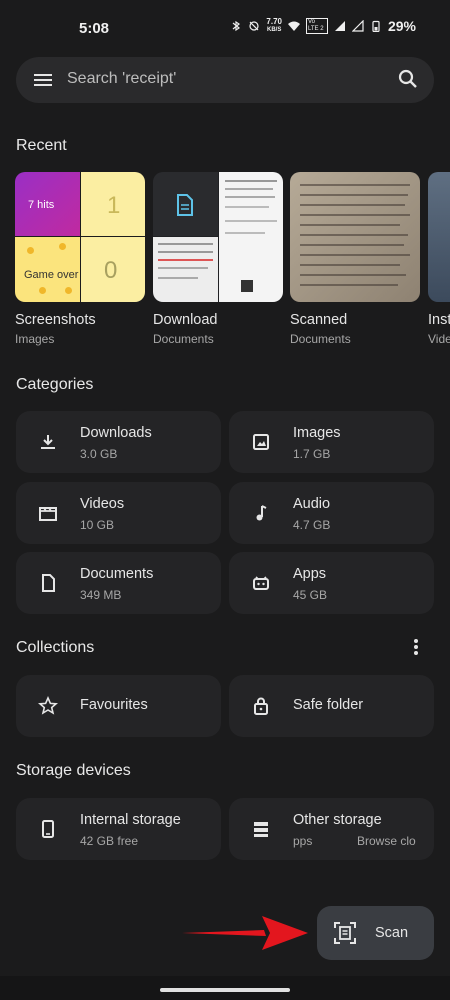 The image size is (450, 1000). Describe the element at coordinates (225, 80) in the screenshot. I see `search-bar: Search 'receipt'` at that location.